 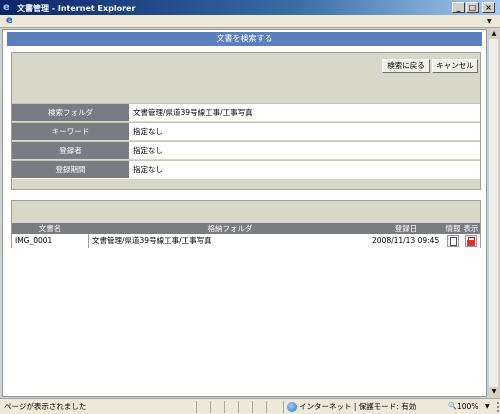 I want to click on scroll-down-icon: ▼, so click(x=494, y=392).